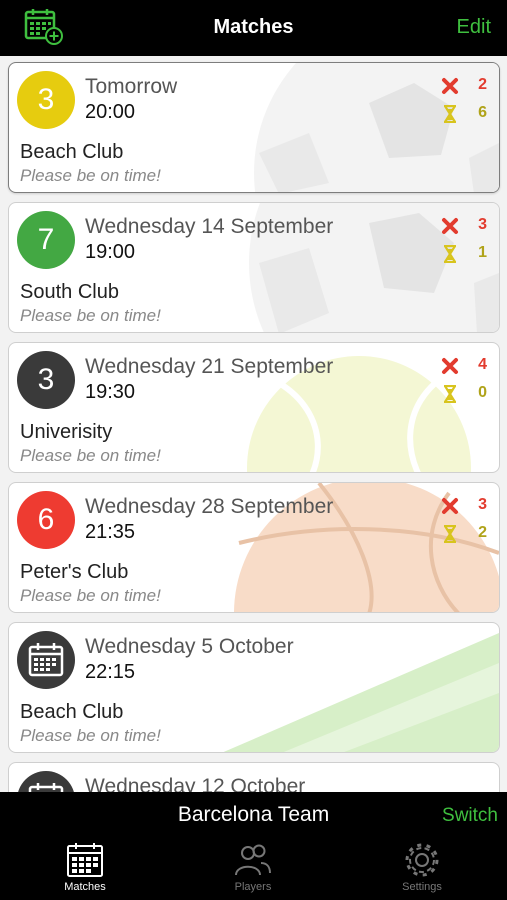  I want to click on page-title: Matches, so click(253, 27).